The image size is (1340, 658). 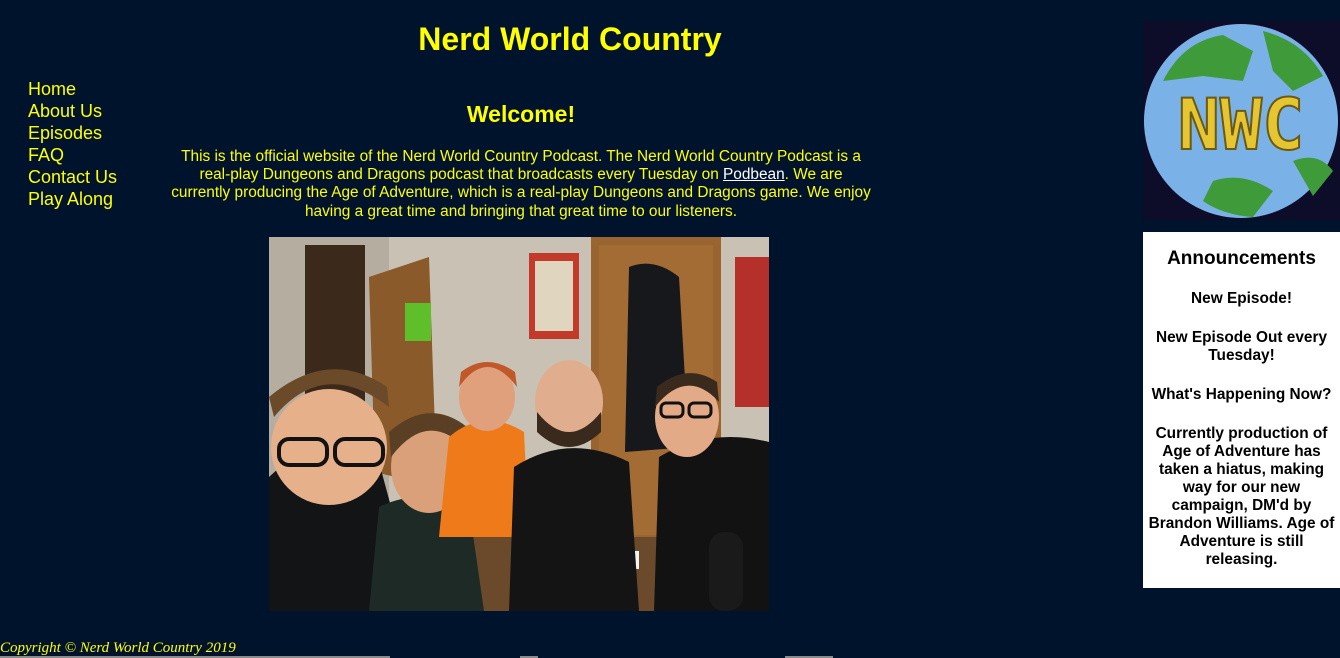 I want to click on nav-item-play-along: Play Along, so click(x=72, y=200).